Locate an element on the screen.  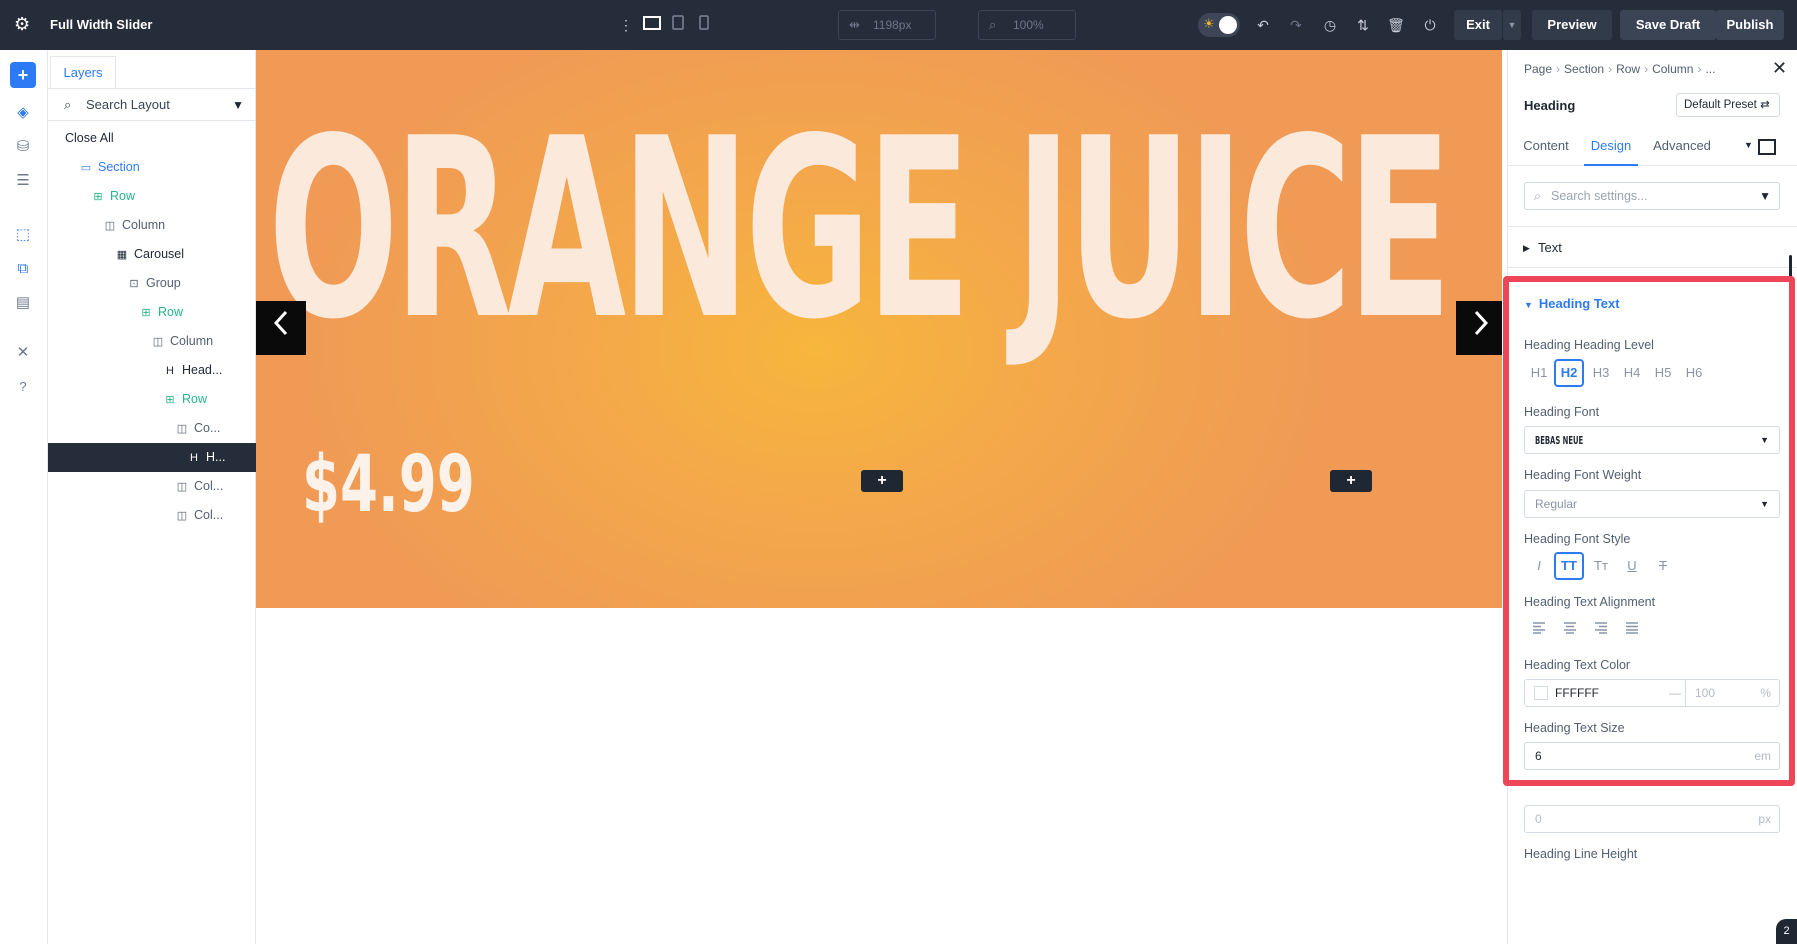
close-icon: ✕ is located at coordinates (1779, 68).